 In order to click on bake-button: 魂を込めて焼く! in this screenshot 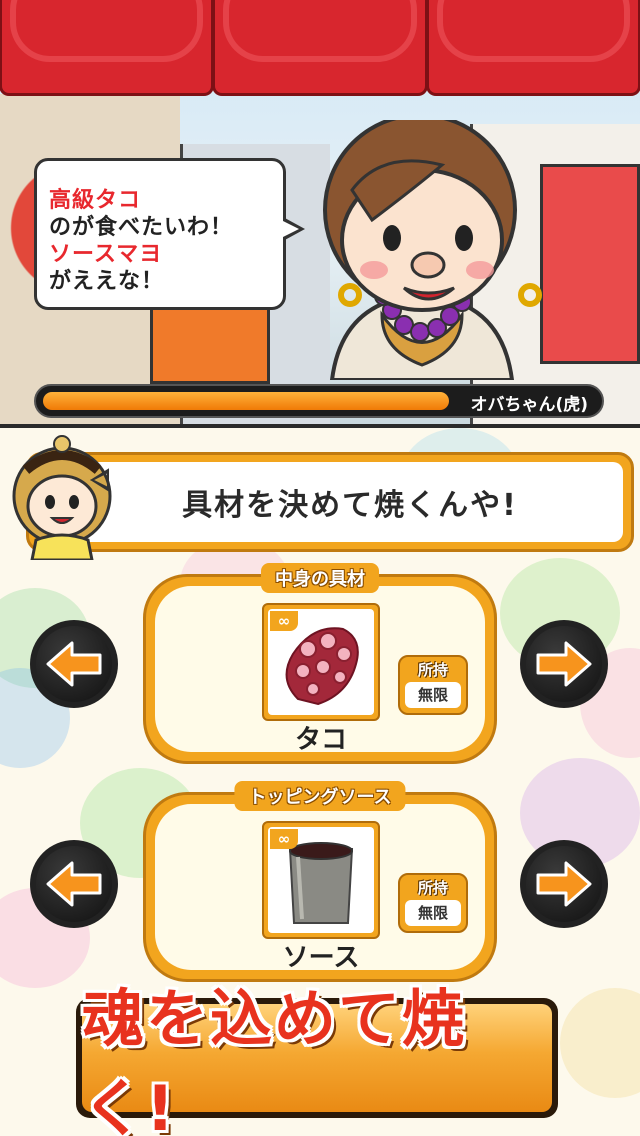, I will do `click(317, 1059)`.